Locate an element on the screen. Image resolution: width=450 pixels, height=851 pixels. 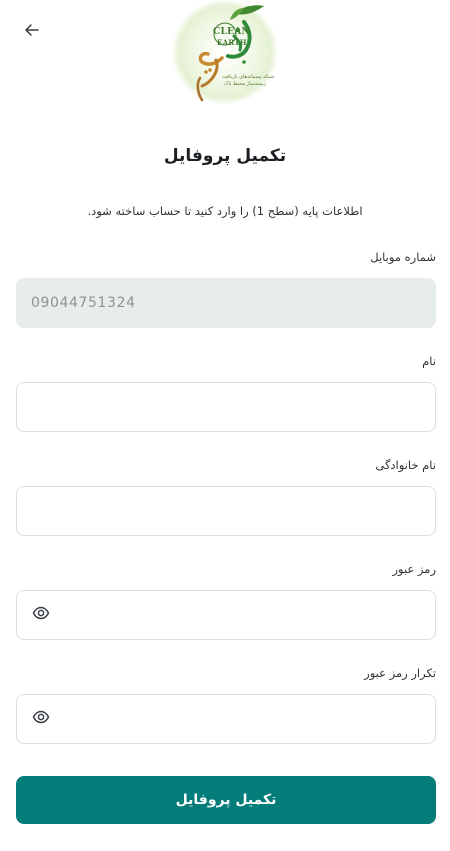
last-name-label: نام خانوادگی is located at coordinates (405, 465).